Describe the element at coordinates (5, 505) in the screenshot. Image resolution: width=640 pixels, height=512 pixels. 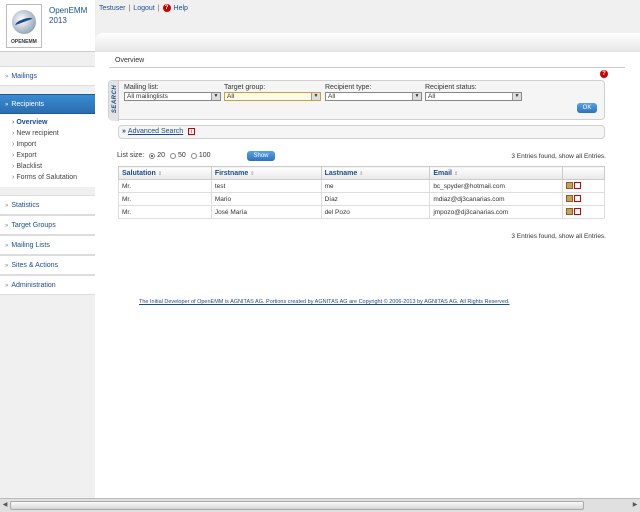
I see `scroll-left-icon: ◀` at that location.